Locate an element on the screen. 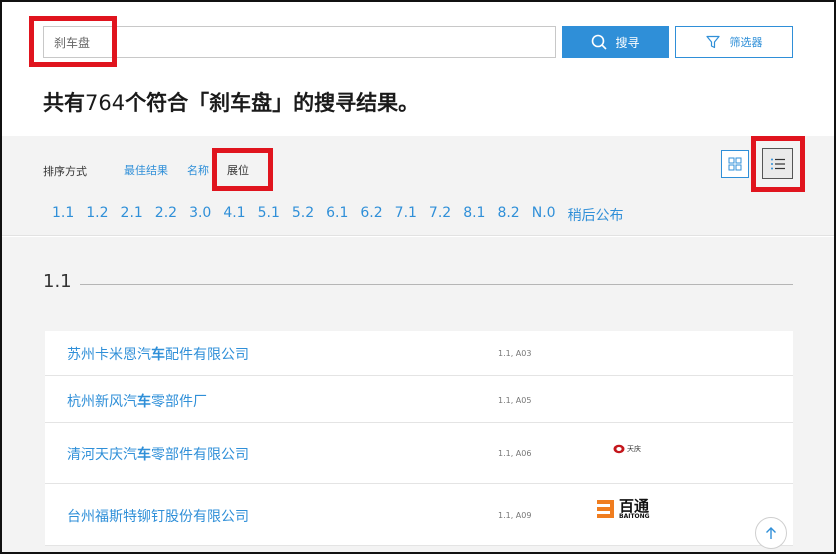 The width and height of the screenshot is (836, 554). list-item: 台州福斯特铆钉股份有限公司 1.1, A09 百通 BAITONG is located at coordinates (419, 515).